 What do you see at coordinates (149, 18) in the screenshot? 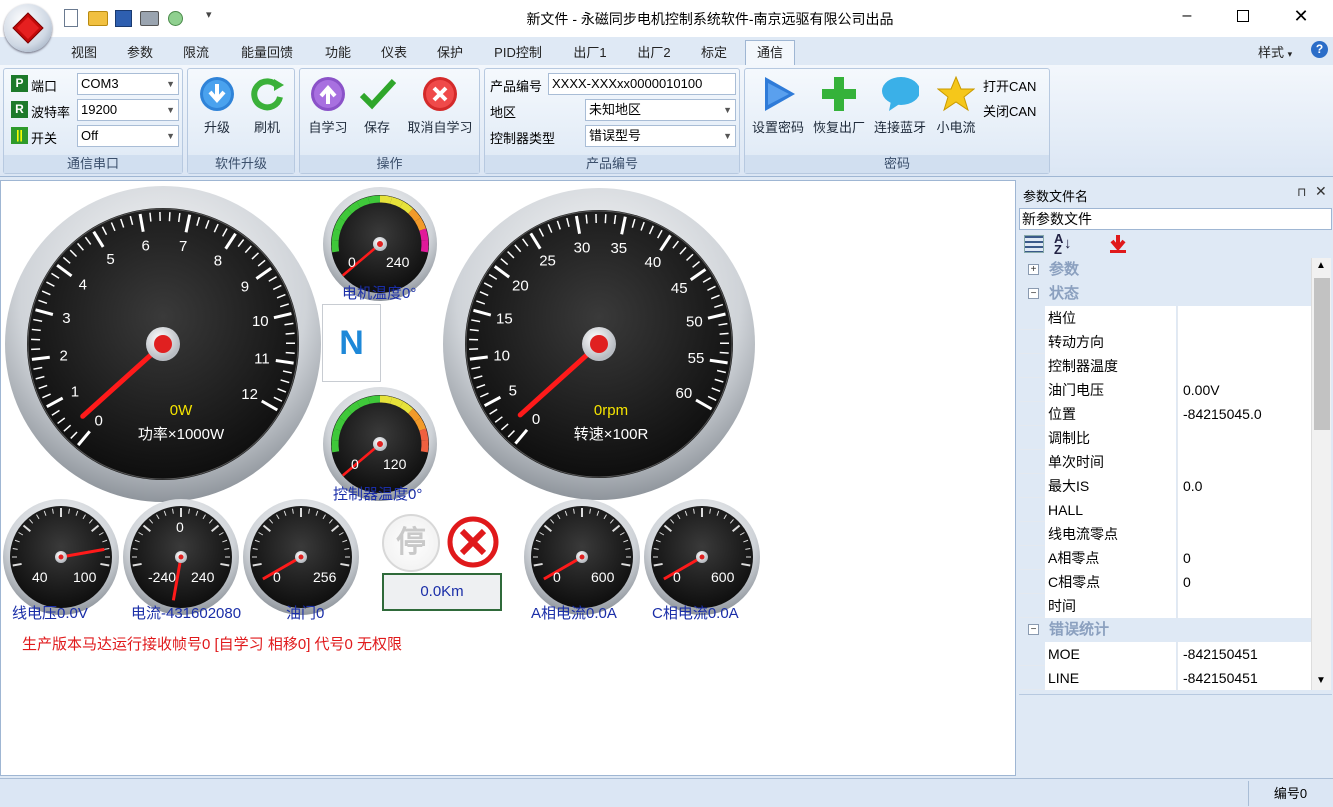
I see `print-icon` at bounding box center [149, 18].